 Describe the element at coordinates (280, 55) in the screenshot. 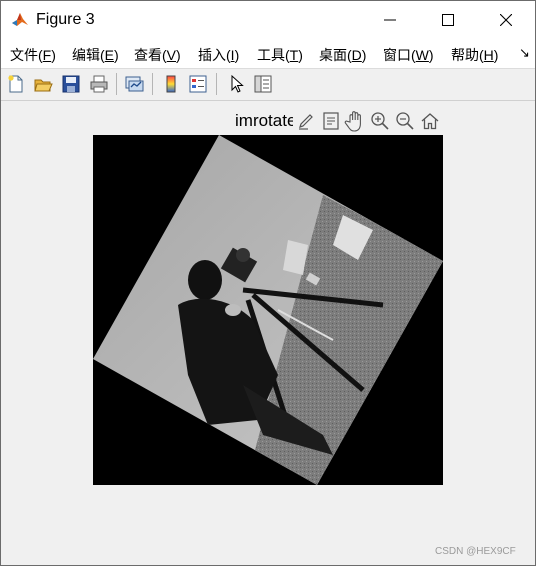

I see `menu-tools: 工具(T)` at that location.